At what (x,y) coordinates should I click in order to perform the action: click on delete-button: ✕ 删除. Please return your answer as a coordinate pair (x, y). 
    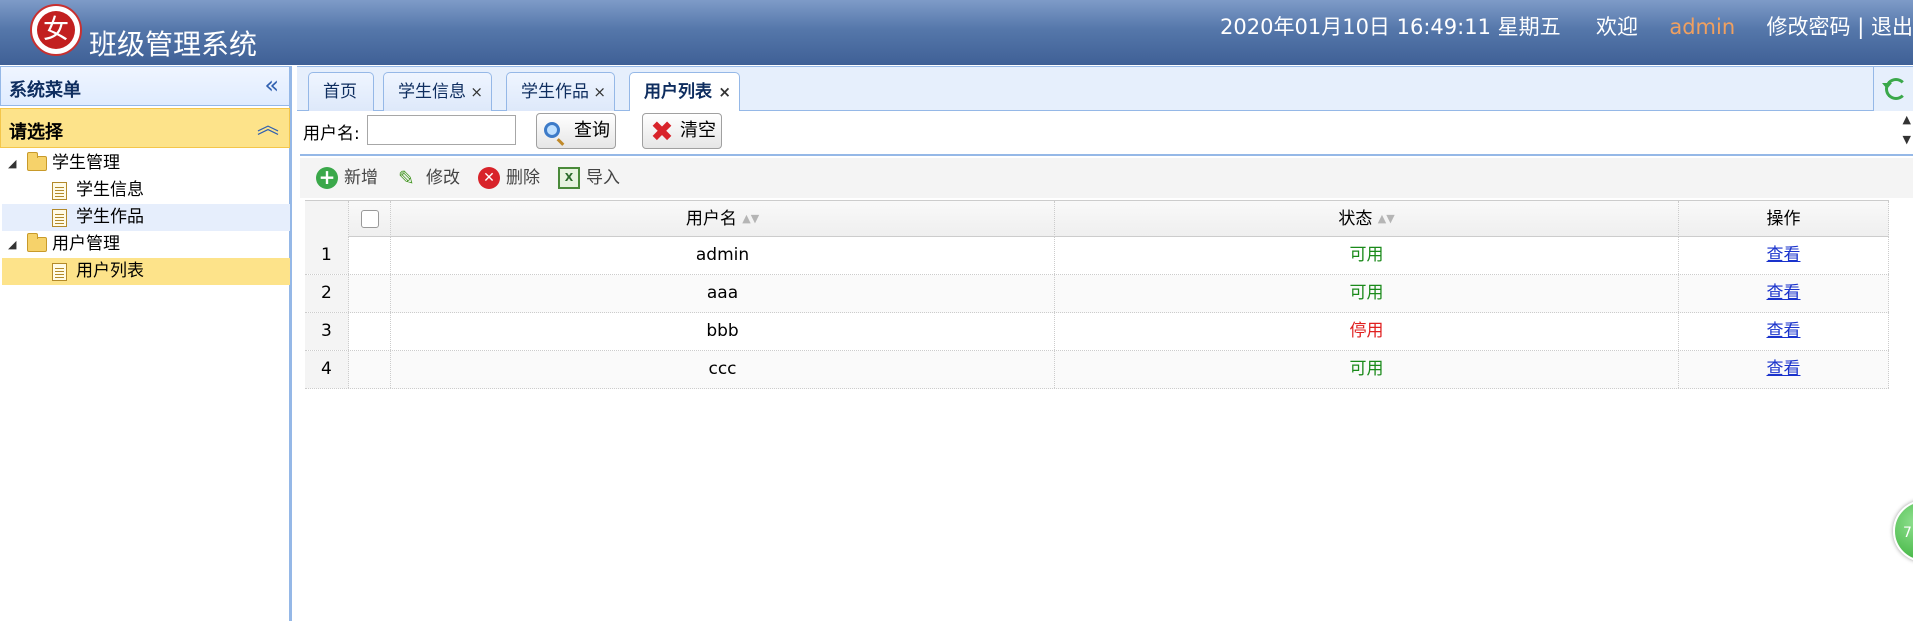
    Looking at the image, I should click on (512, 178).